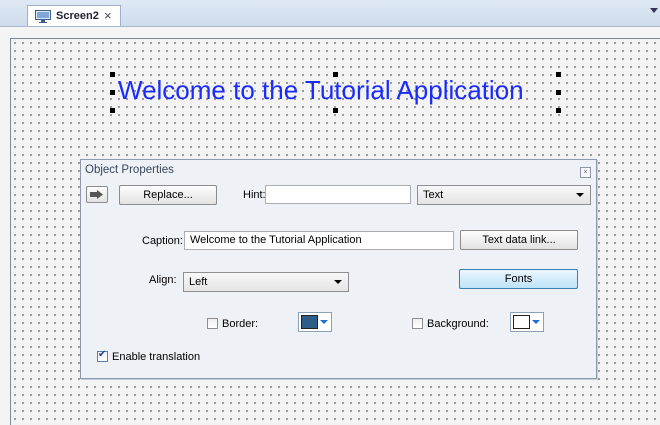 The image size is (660, 425). Describe the element at coordinates (266, 282) in the screenshot. I see `align-dropdown: Left` at that location.